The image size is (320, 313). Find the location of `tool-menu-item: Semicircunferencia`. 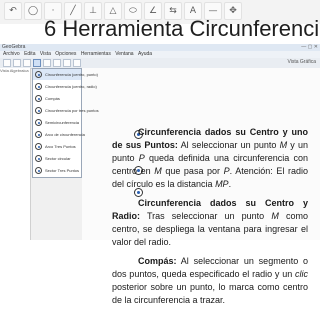

tool-menu-item: Semicircunferencia is located at coordinates (57, 122).